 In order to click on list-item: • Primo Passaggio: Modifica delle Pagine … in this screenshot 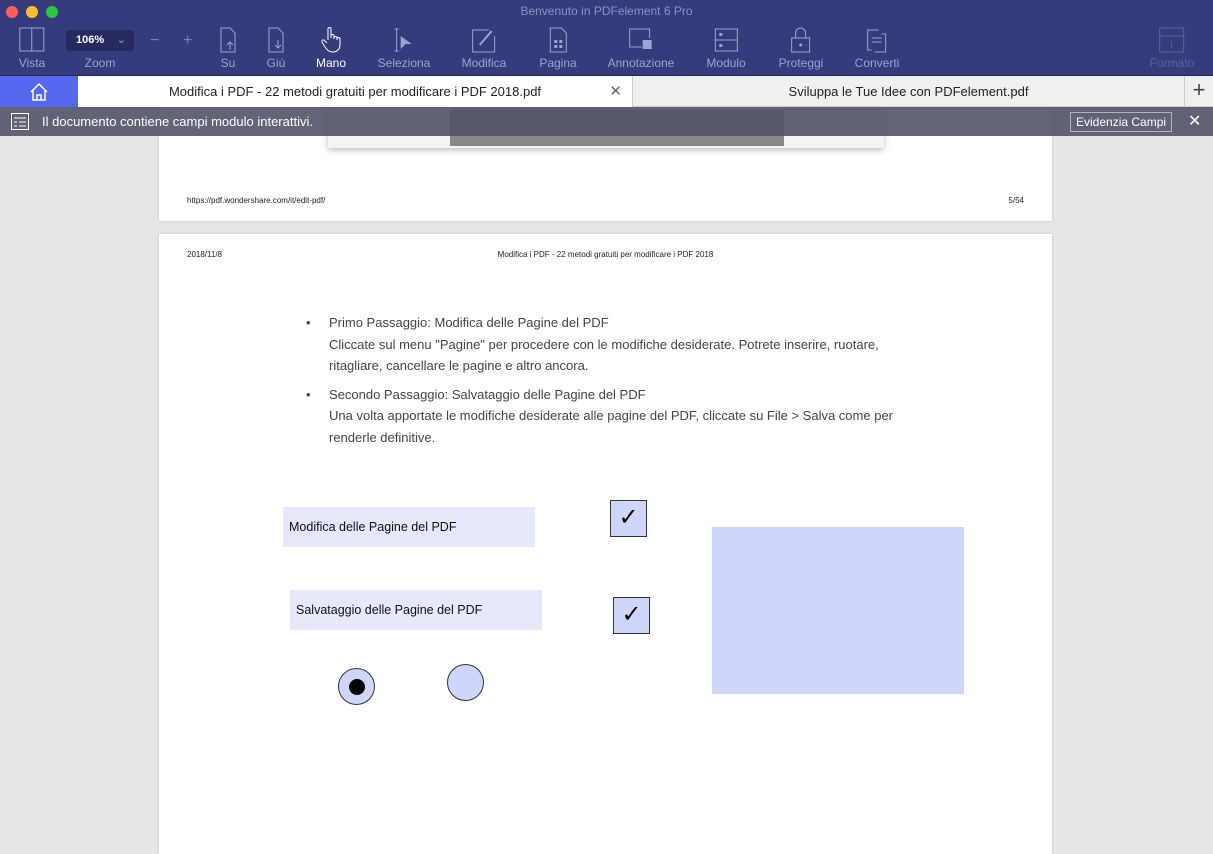, I will do `click(617, 344)`.